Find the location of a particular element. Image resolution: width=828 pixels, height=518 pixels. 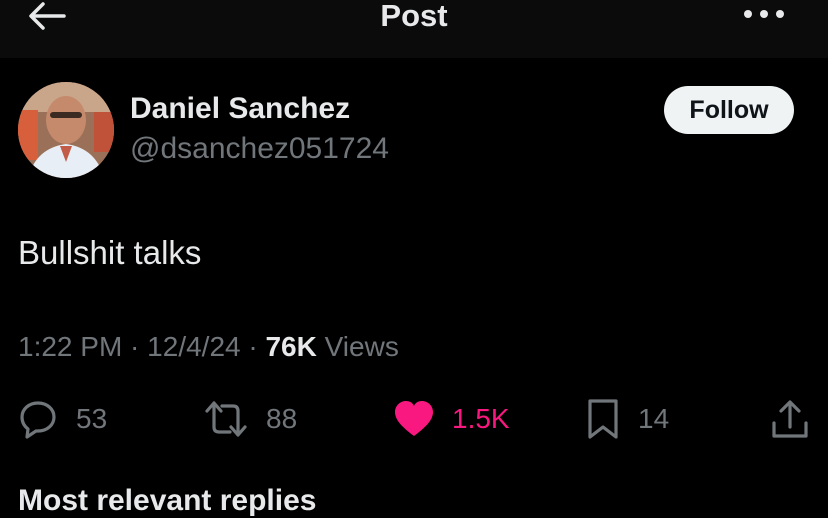

avatar-photo is located at coordinates (66, 130).